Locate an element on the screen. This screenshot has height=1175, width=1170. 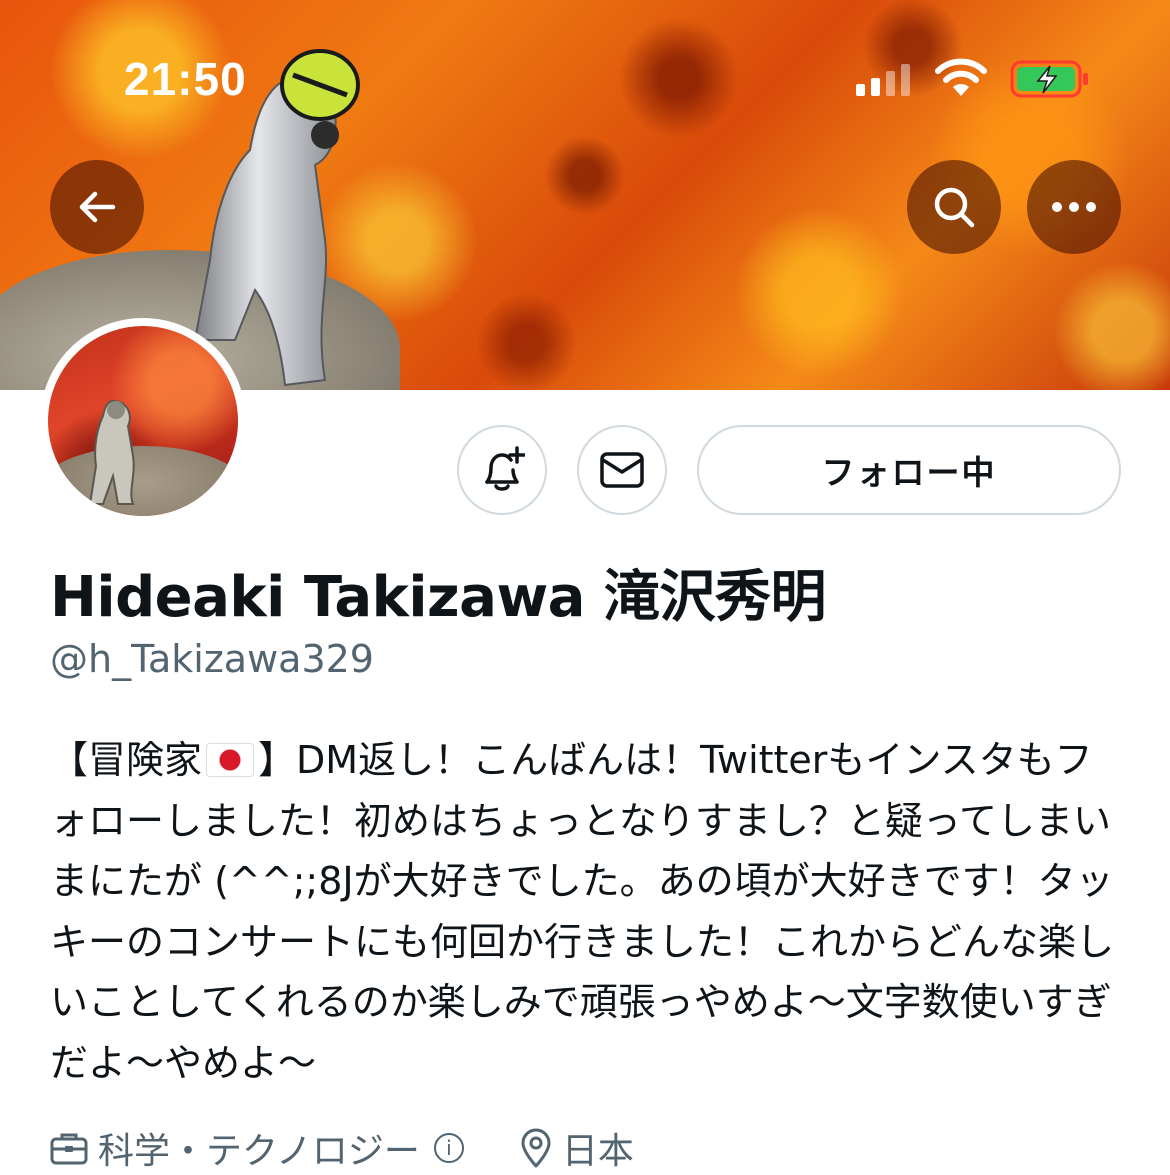
more-horizontal-icon is located at coordinates (1074, 207).